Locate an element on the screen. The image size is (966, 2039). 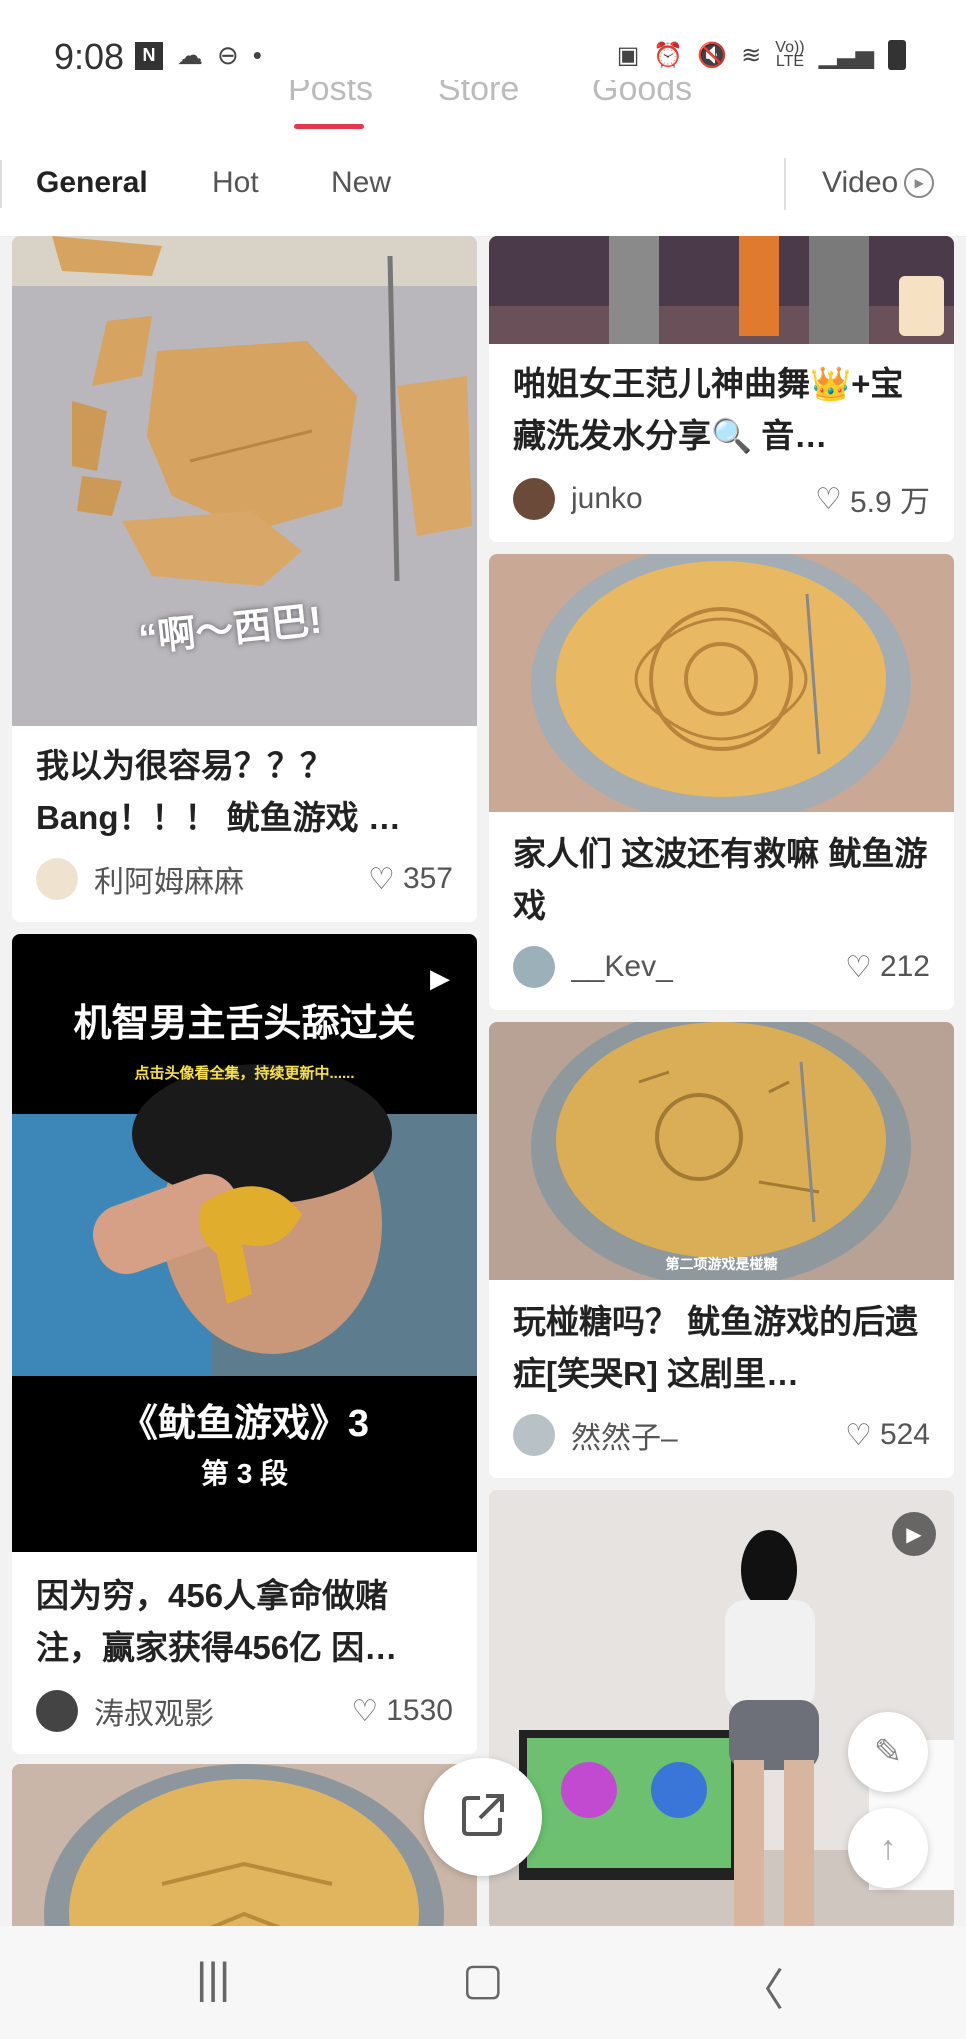
post-meta: 然然子– ♡ 524 is located at coordinates (721, 1435).